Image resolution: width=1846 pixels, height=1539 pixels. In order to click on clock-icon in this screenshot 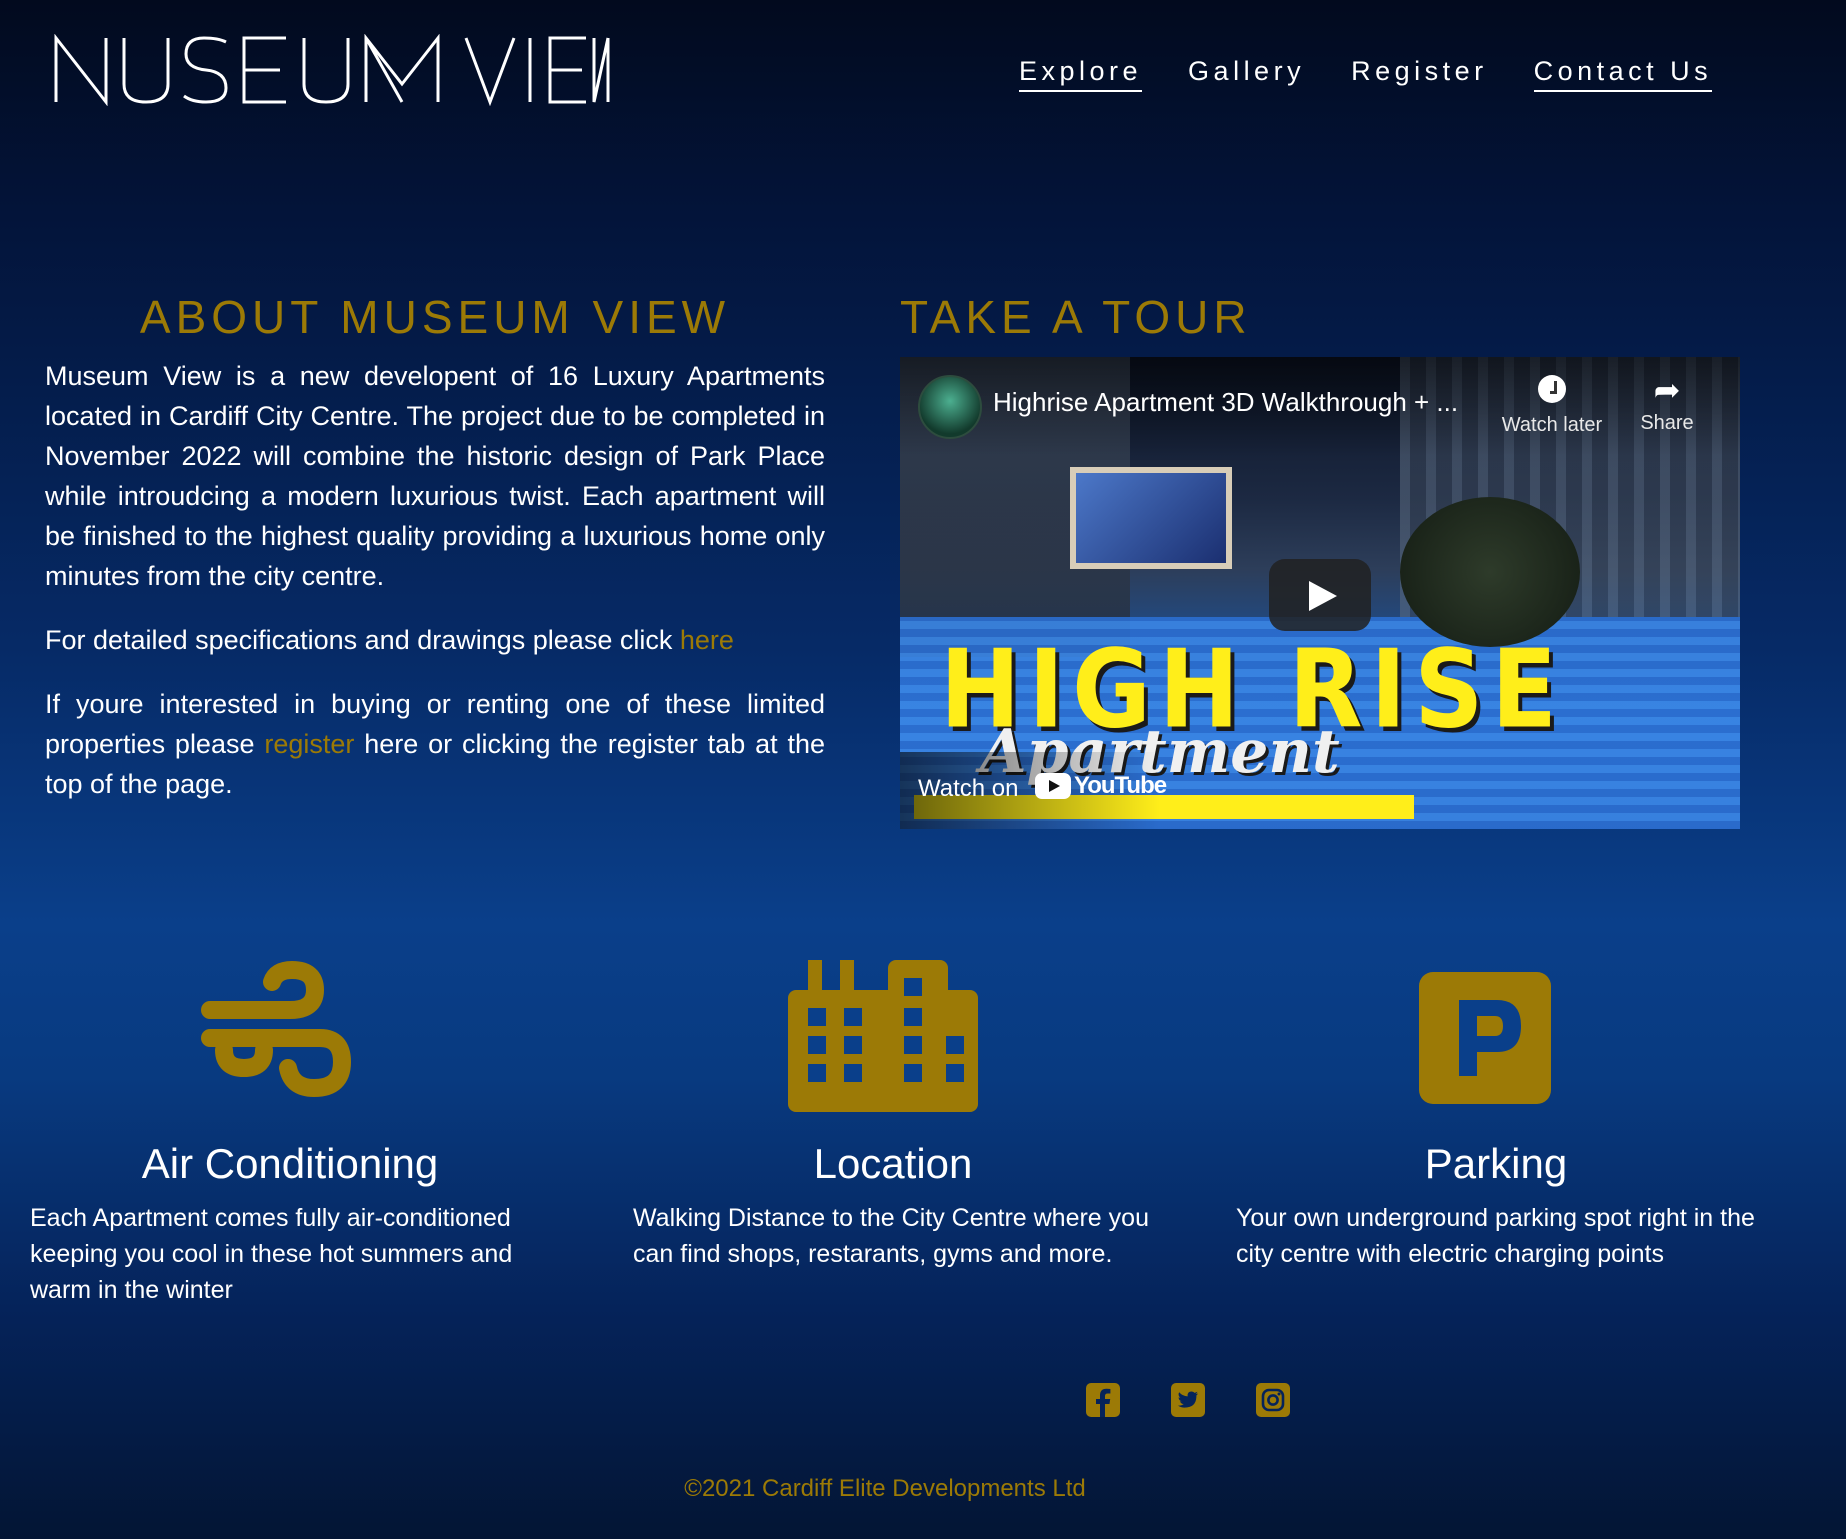, I will do `click(1552, 389)`.